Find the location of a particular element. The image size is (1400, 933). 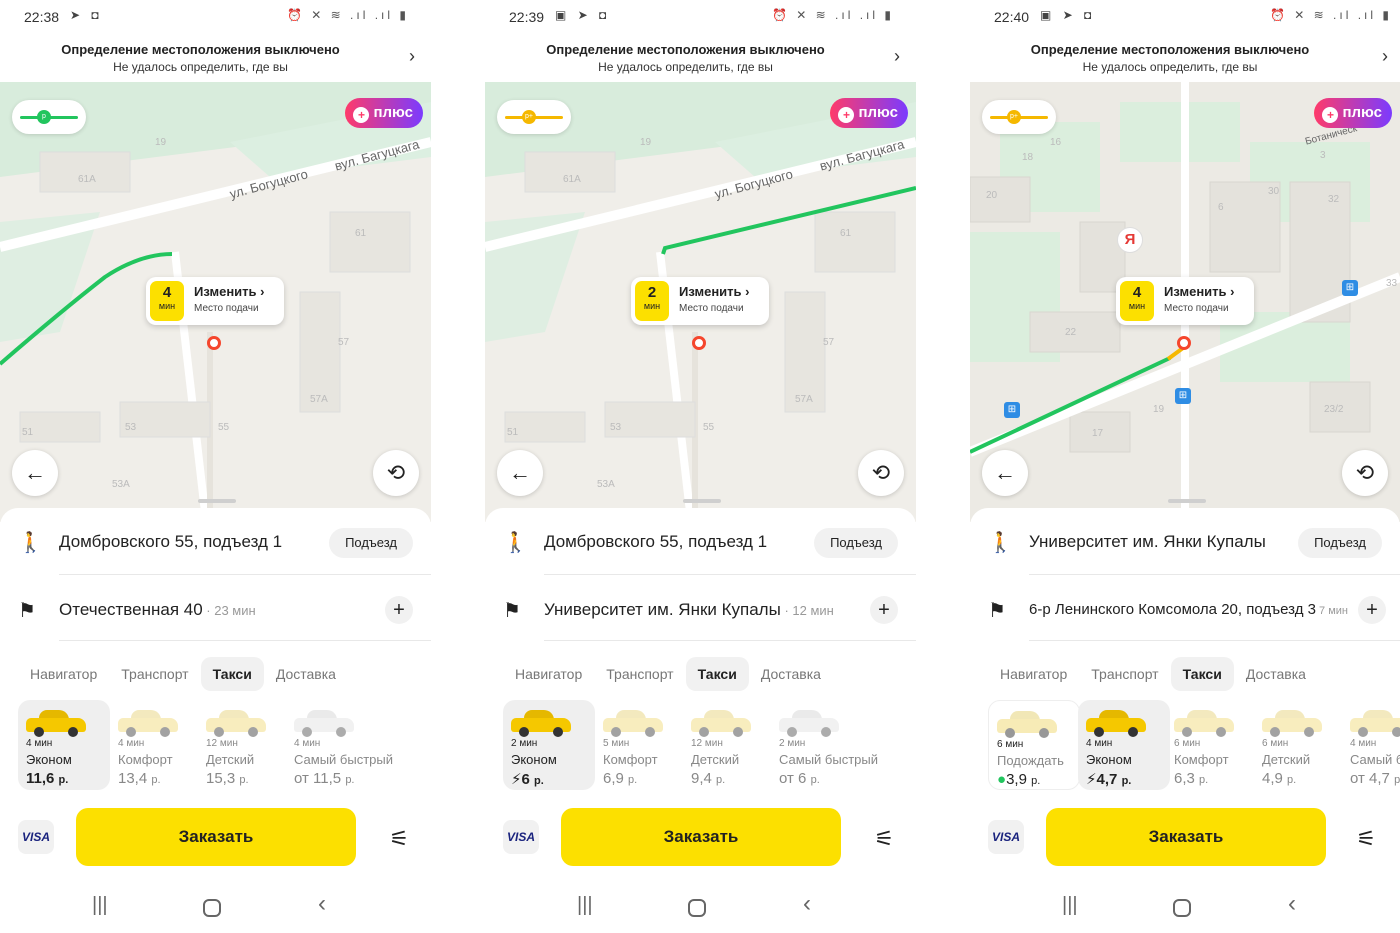

tariff-kids: 6 мин Детский 4,9 р. is located at coordinates (1300, 745).